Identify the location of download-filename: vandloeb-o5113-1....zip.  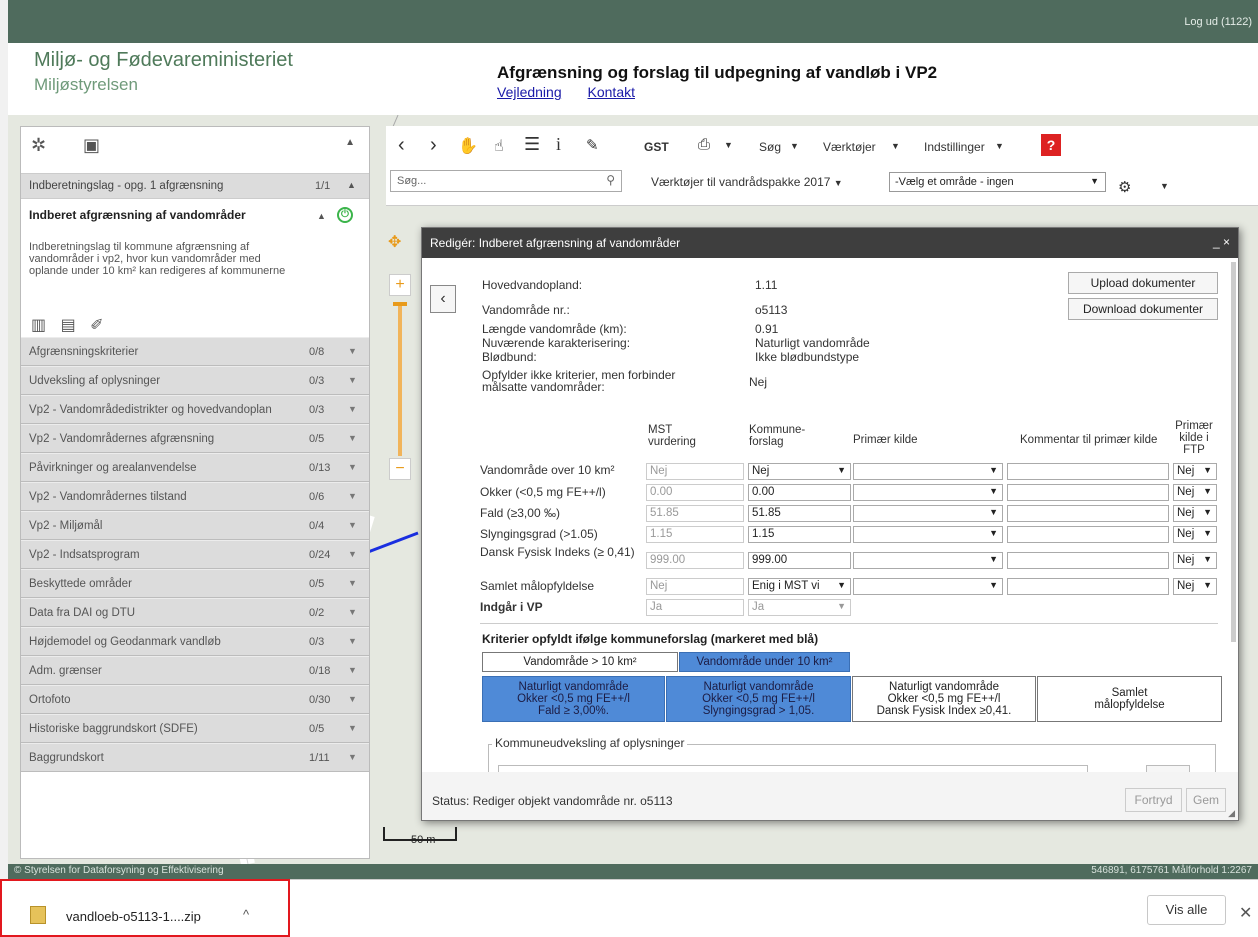
(133, 916).